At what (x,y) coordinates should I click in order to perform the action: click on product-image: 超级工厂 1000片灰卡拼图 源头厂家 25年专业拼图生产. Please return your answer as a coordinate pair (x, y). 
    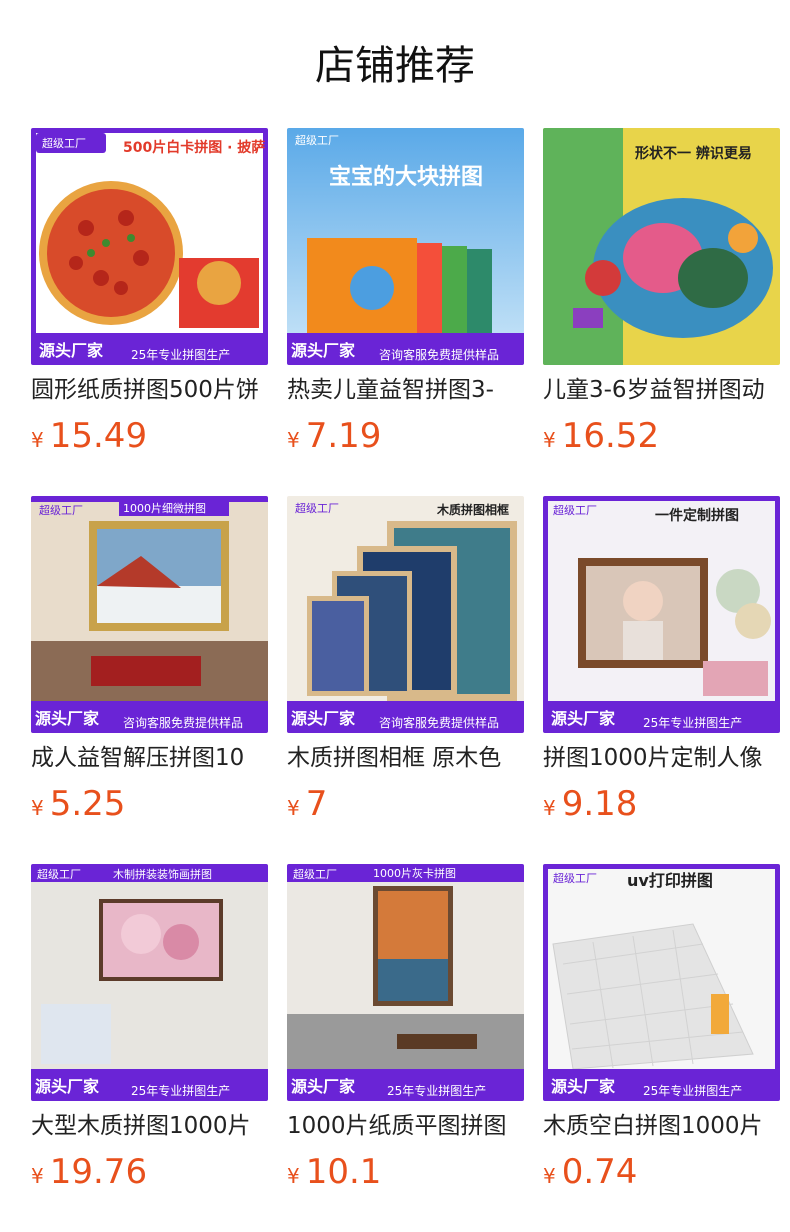
    Looking at the image, I should click on (405, 982).